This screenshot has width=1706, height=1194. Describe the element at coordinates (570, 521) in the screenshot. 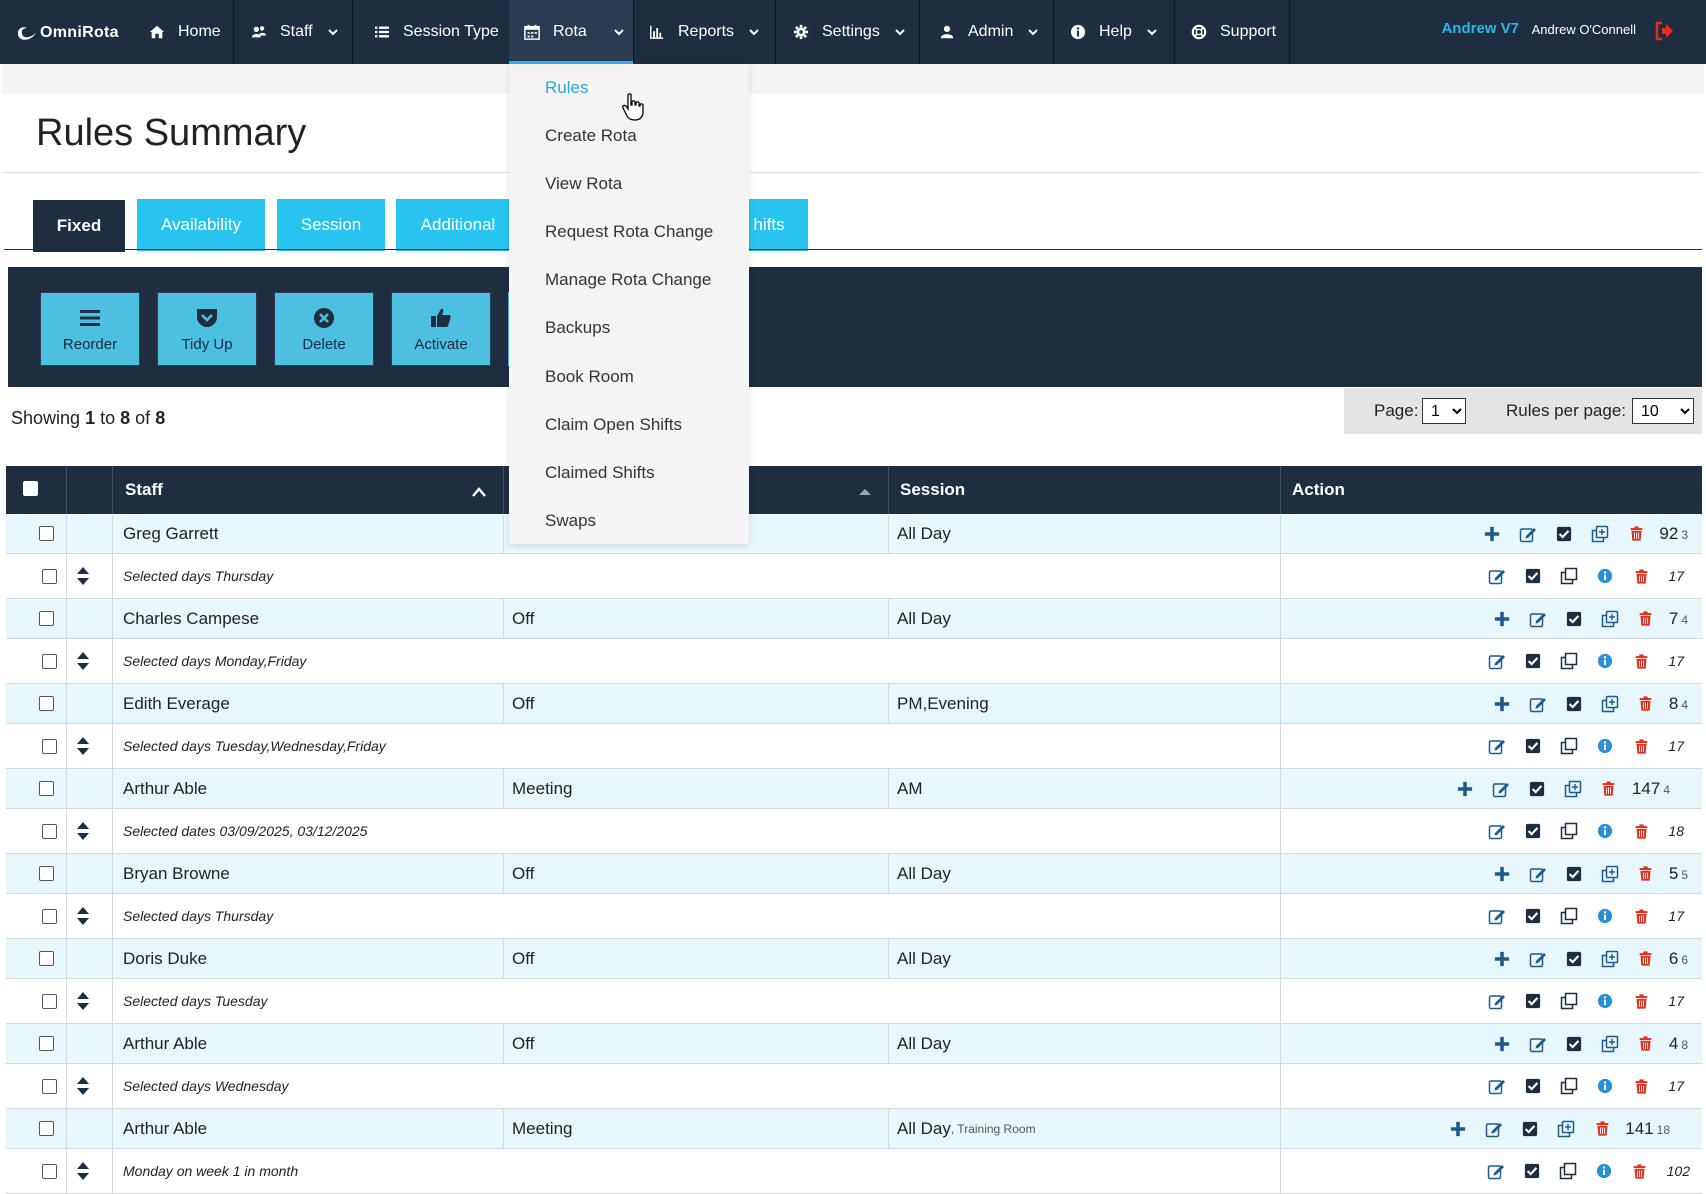

I see `menu-item-swaps: Swaps` at that location.